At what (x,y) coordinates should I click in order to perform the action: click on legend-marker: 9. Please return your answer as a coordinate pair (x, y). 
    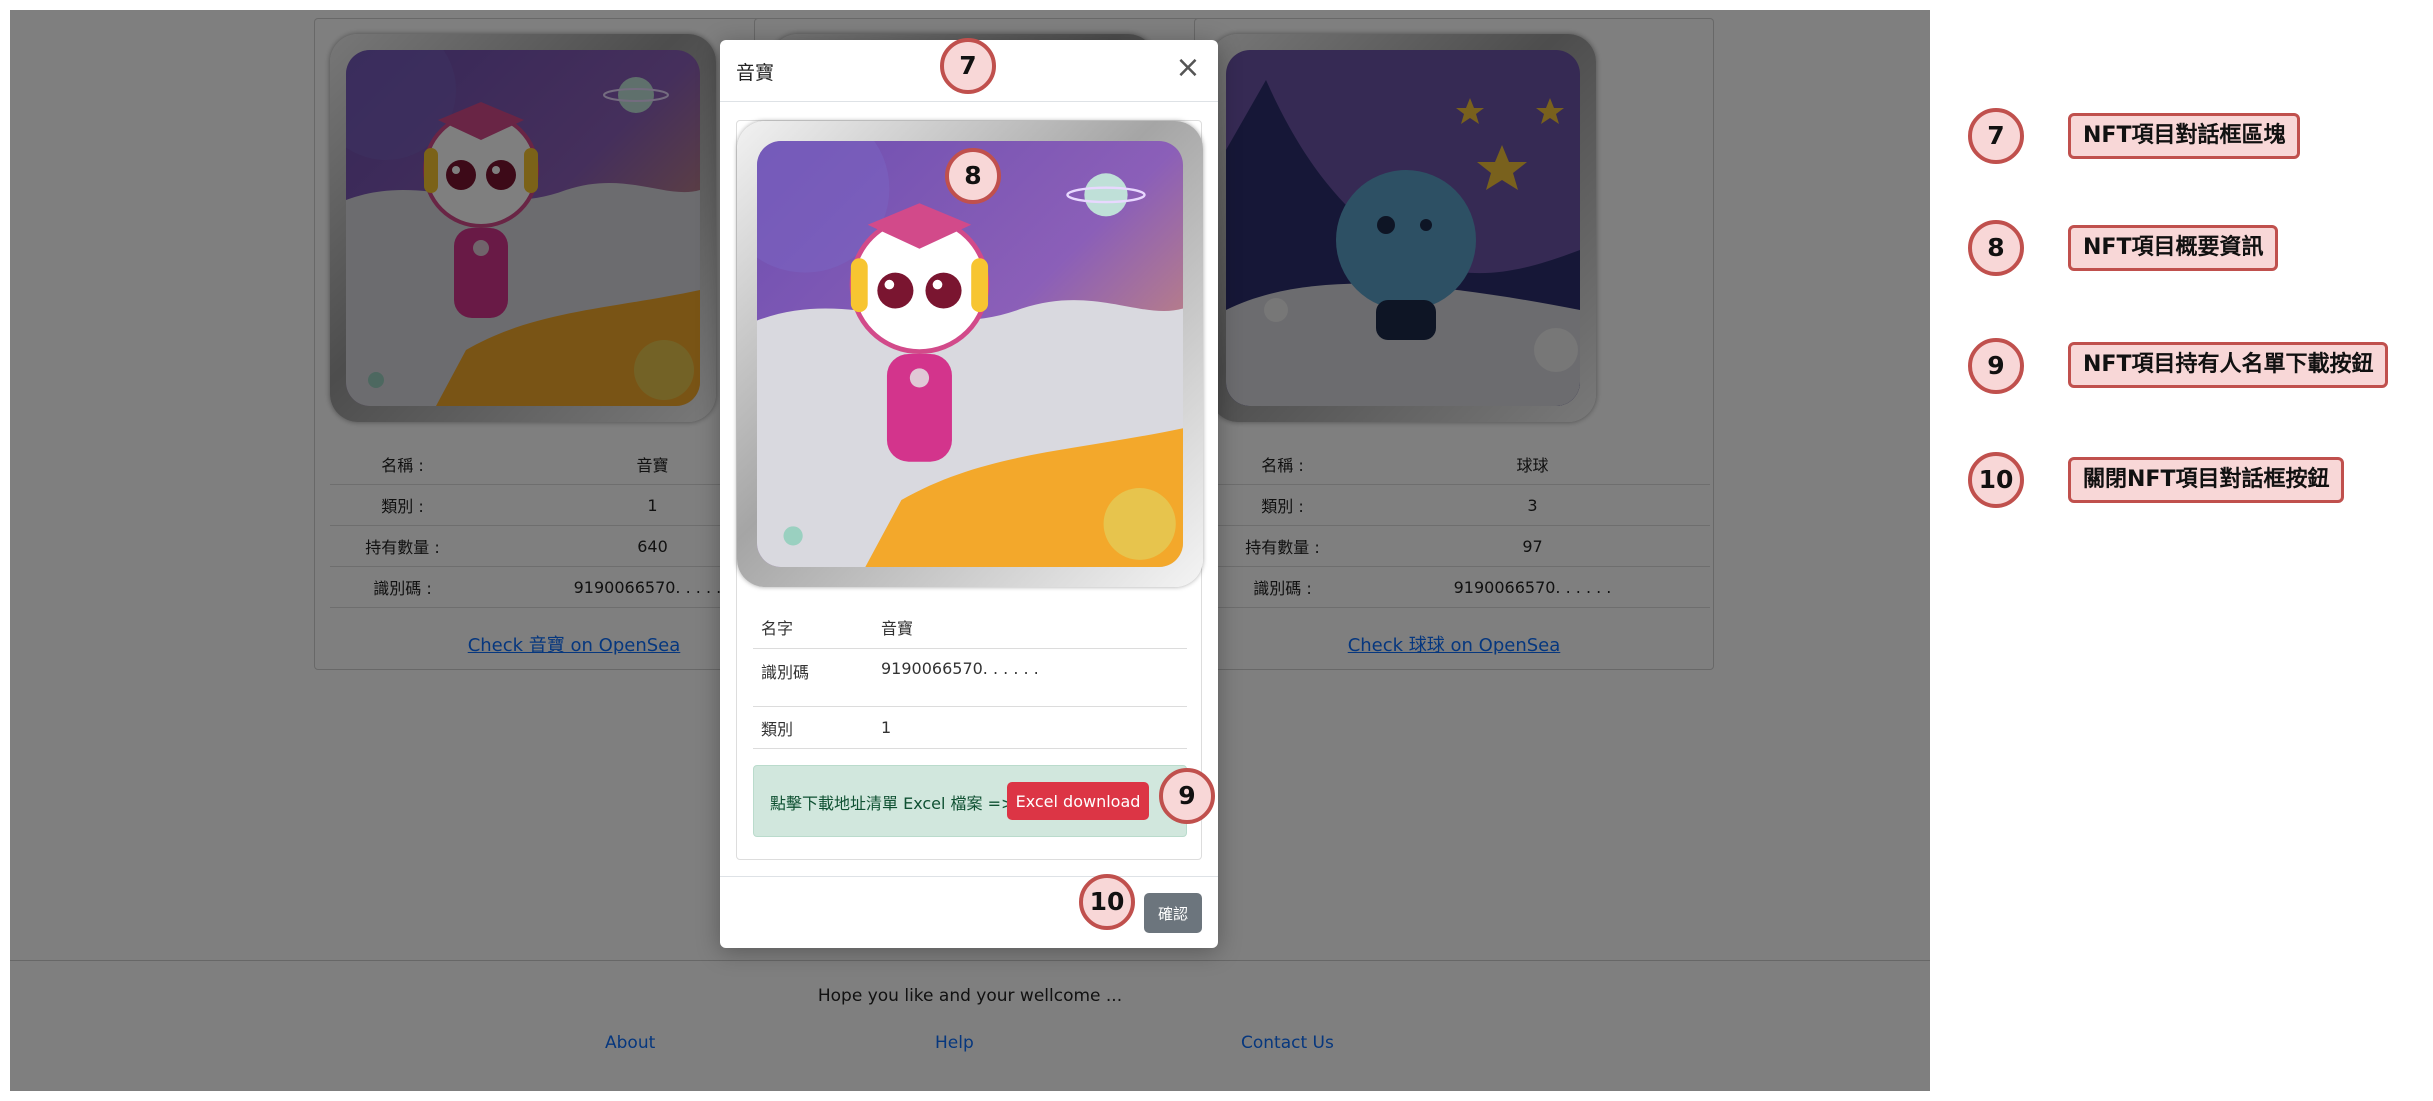
    Looking at the image, I should click on (1996, 366).